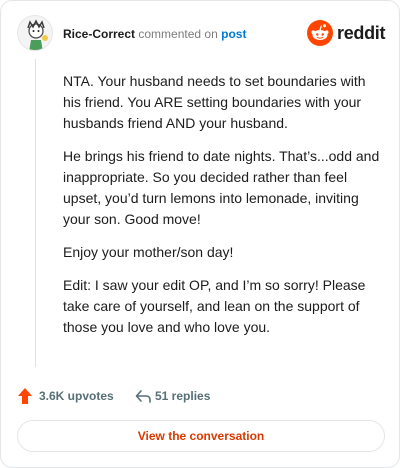  I want to click on comment-header: Rice-Correct commented on post reddit, so click(201, 35).